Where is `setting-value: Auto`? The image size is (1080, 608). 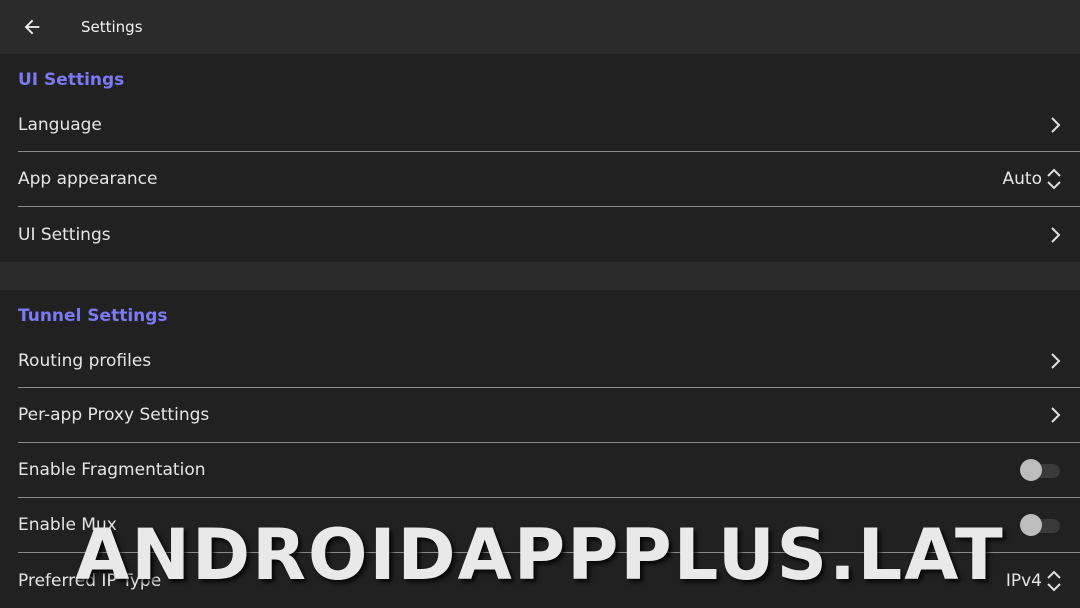 setting-value: Auto is located at coordinates (1022, 179).